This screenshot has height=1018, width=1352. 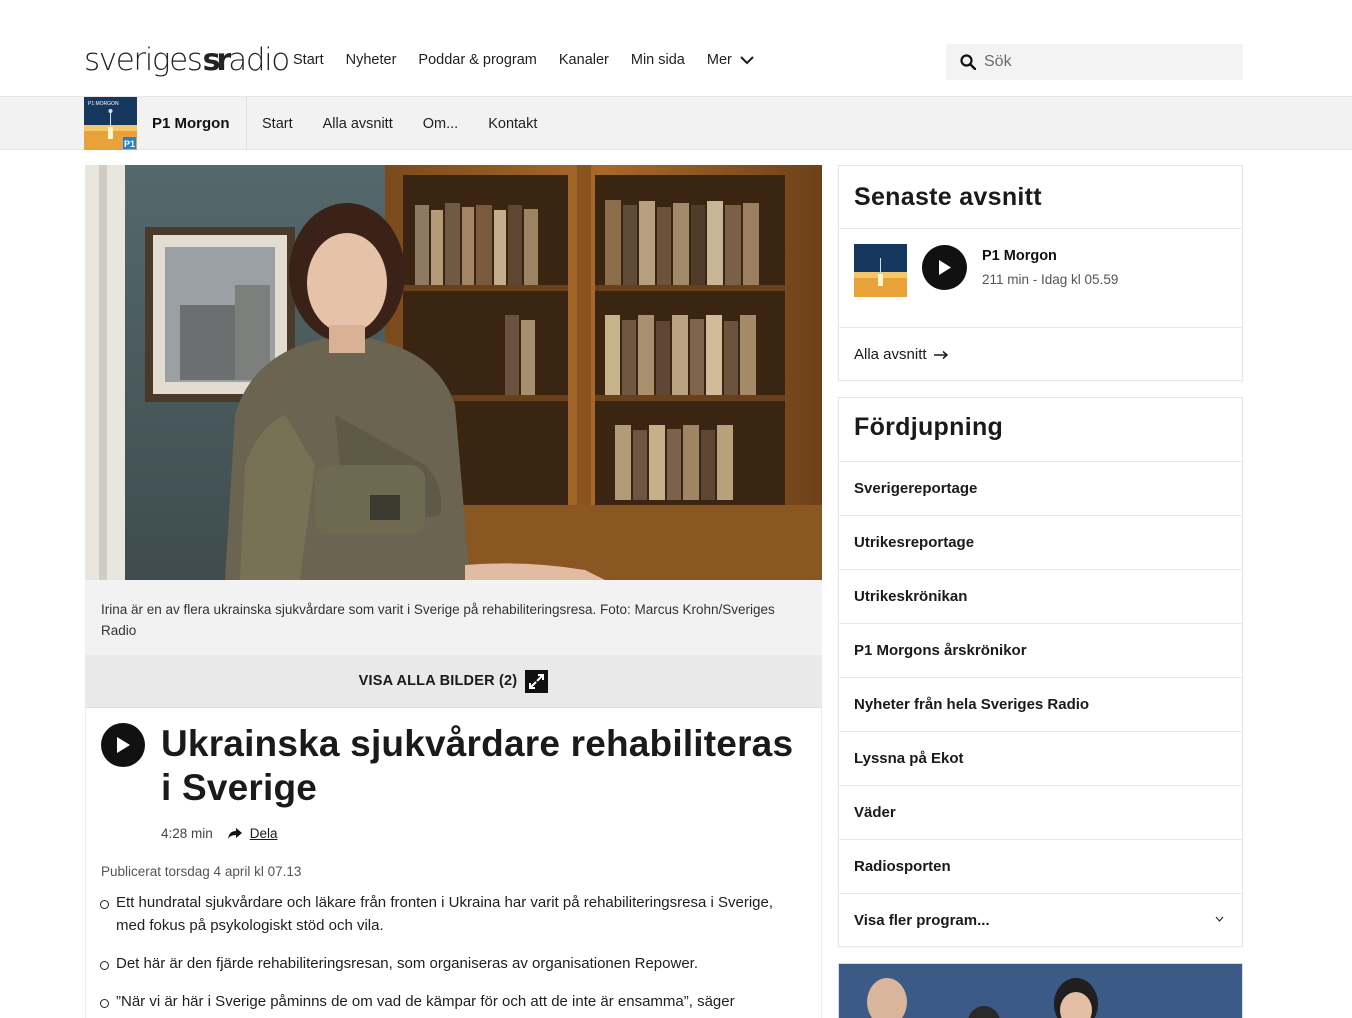 I want to click on expand-icon, so click(x=537, y=681).